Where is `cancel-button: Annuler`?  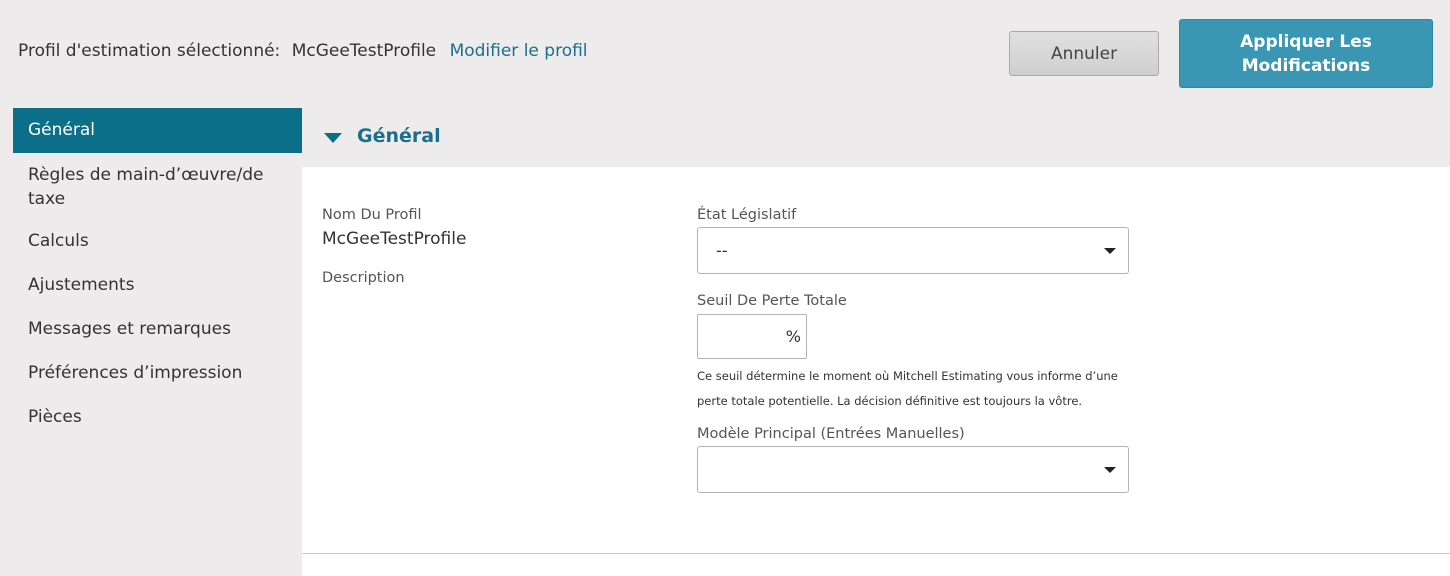
cancel-button: Annuler is located at coordinates (1084, 53).